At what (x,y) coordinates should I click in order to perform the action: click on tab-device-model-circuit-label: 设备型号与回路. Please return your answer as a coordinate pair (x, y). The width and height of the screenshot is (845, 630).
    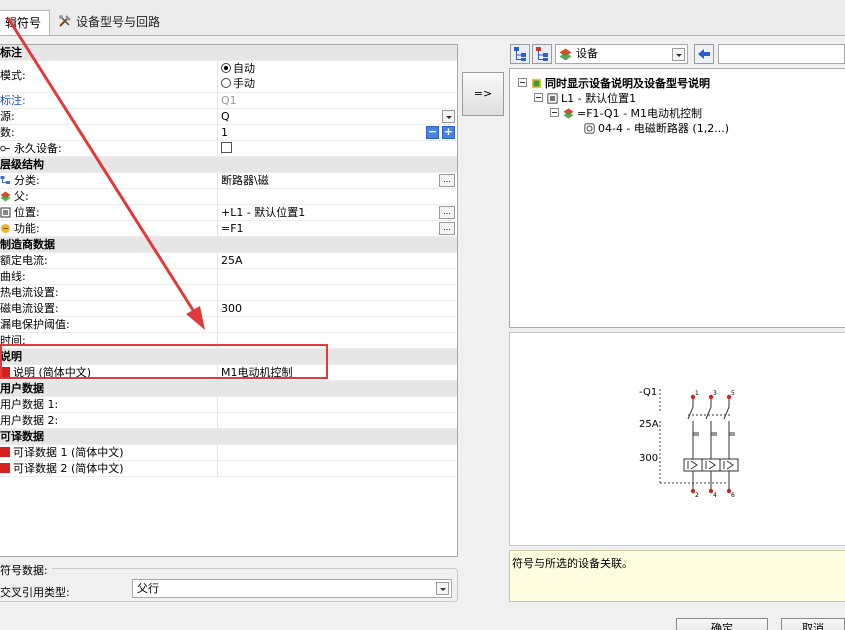
    Looking at the image, I should click on (118, 22).